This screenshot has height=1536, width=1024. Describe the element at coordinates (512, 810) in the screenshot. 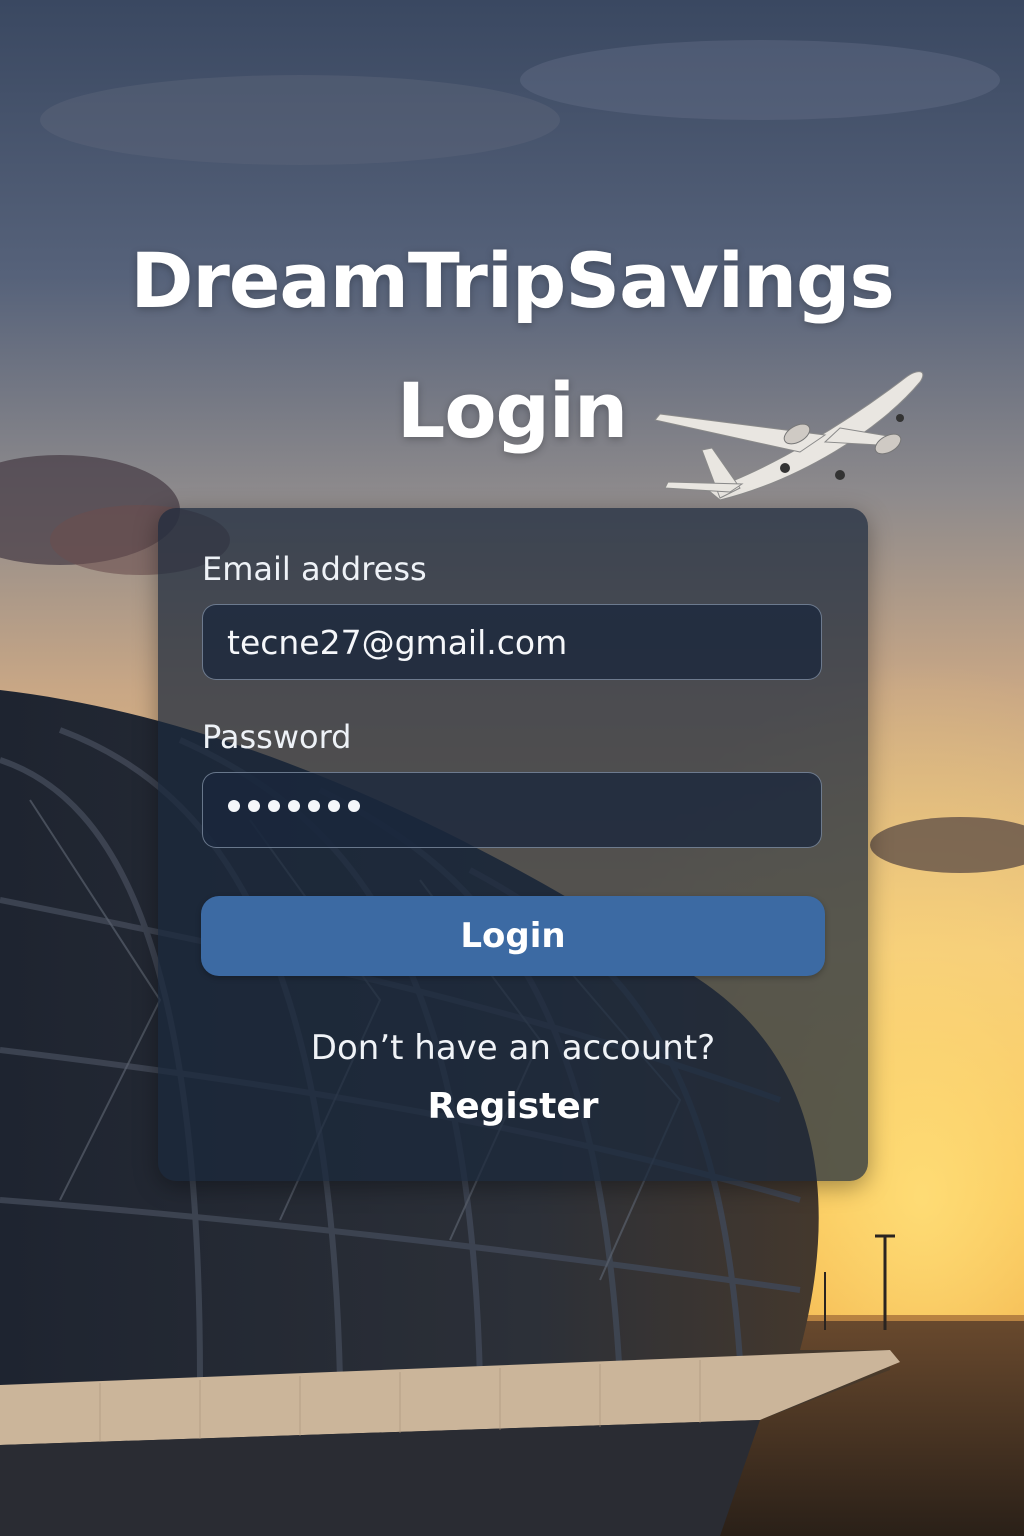

I see `password-field` at that location.